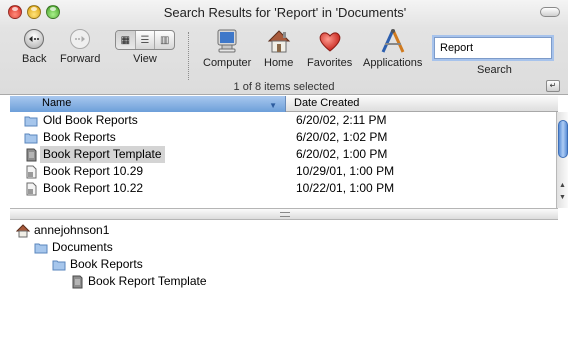 The height and width of the screenshot is (356, 568). I want to click on splitter-grip-icon, so click(285, 214).